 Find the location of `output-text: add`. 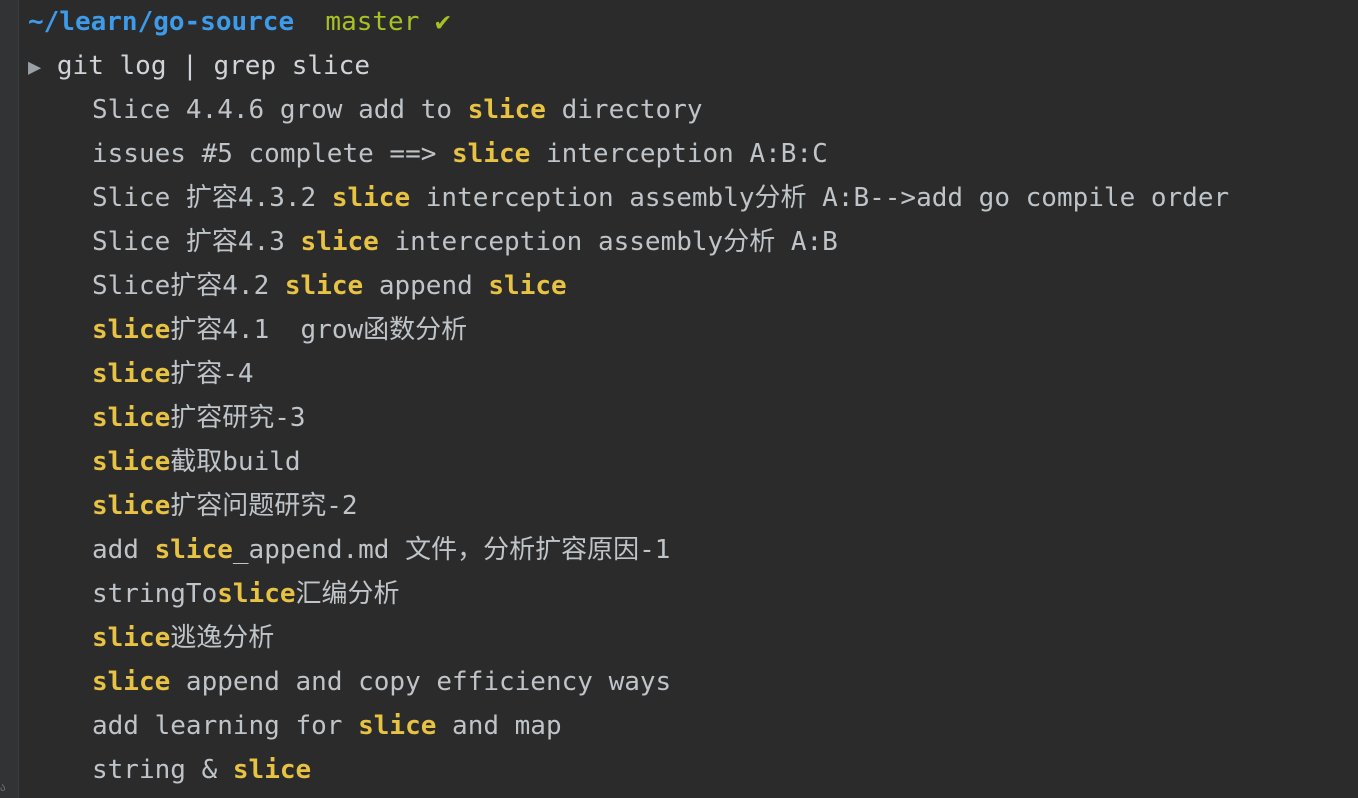

output-text: add is located at coordinates (123, 550).